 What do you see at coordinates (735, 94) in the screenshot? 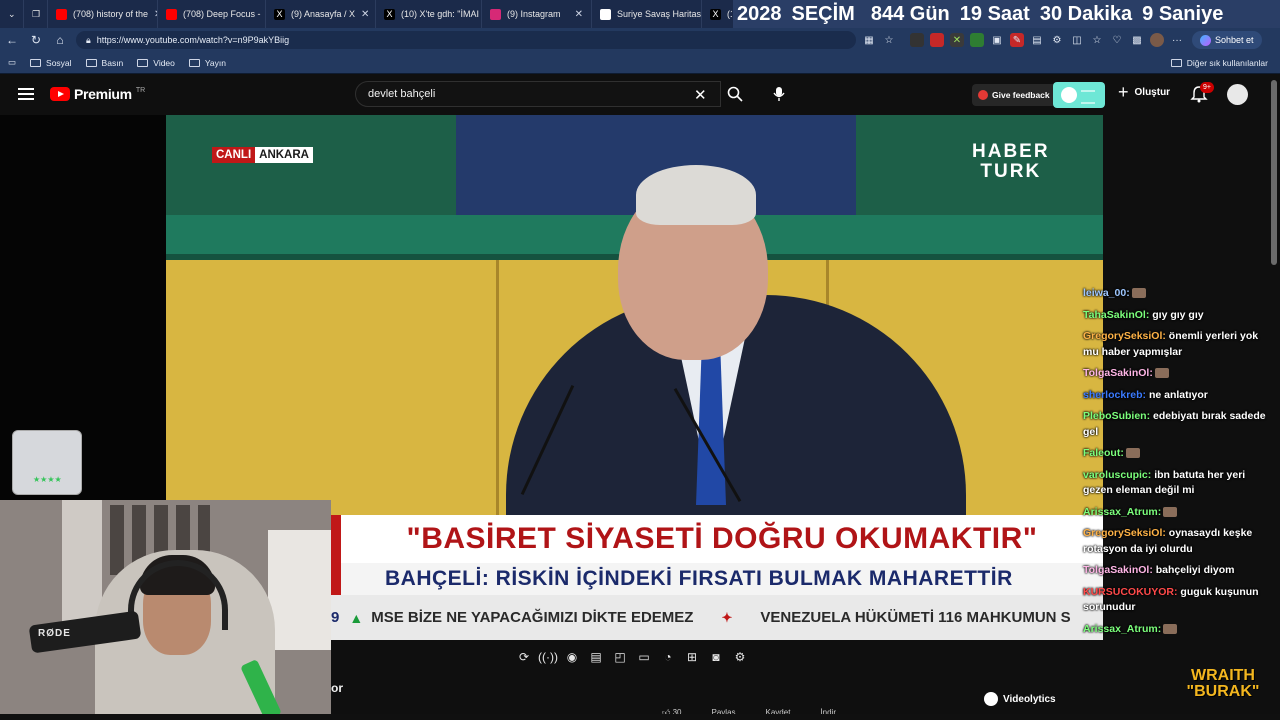
I see `search-button` at bounding box center [735, 94].